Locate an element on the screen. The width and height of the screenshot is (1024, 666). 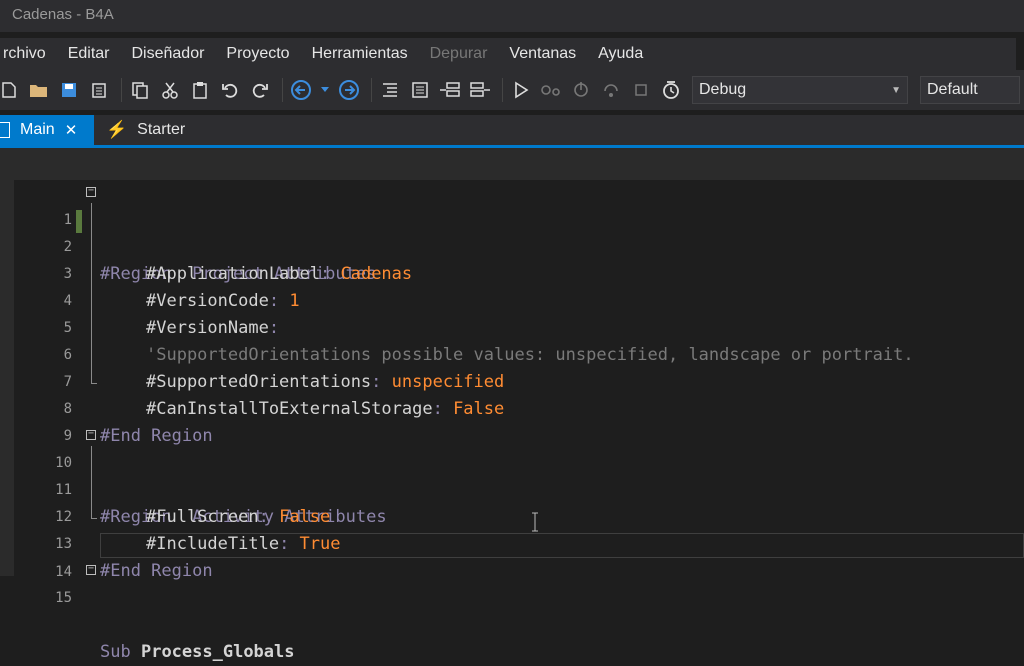
dropdown-arrow-icon is located at coordinates (325, 90).